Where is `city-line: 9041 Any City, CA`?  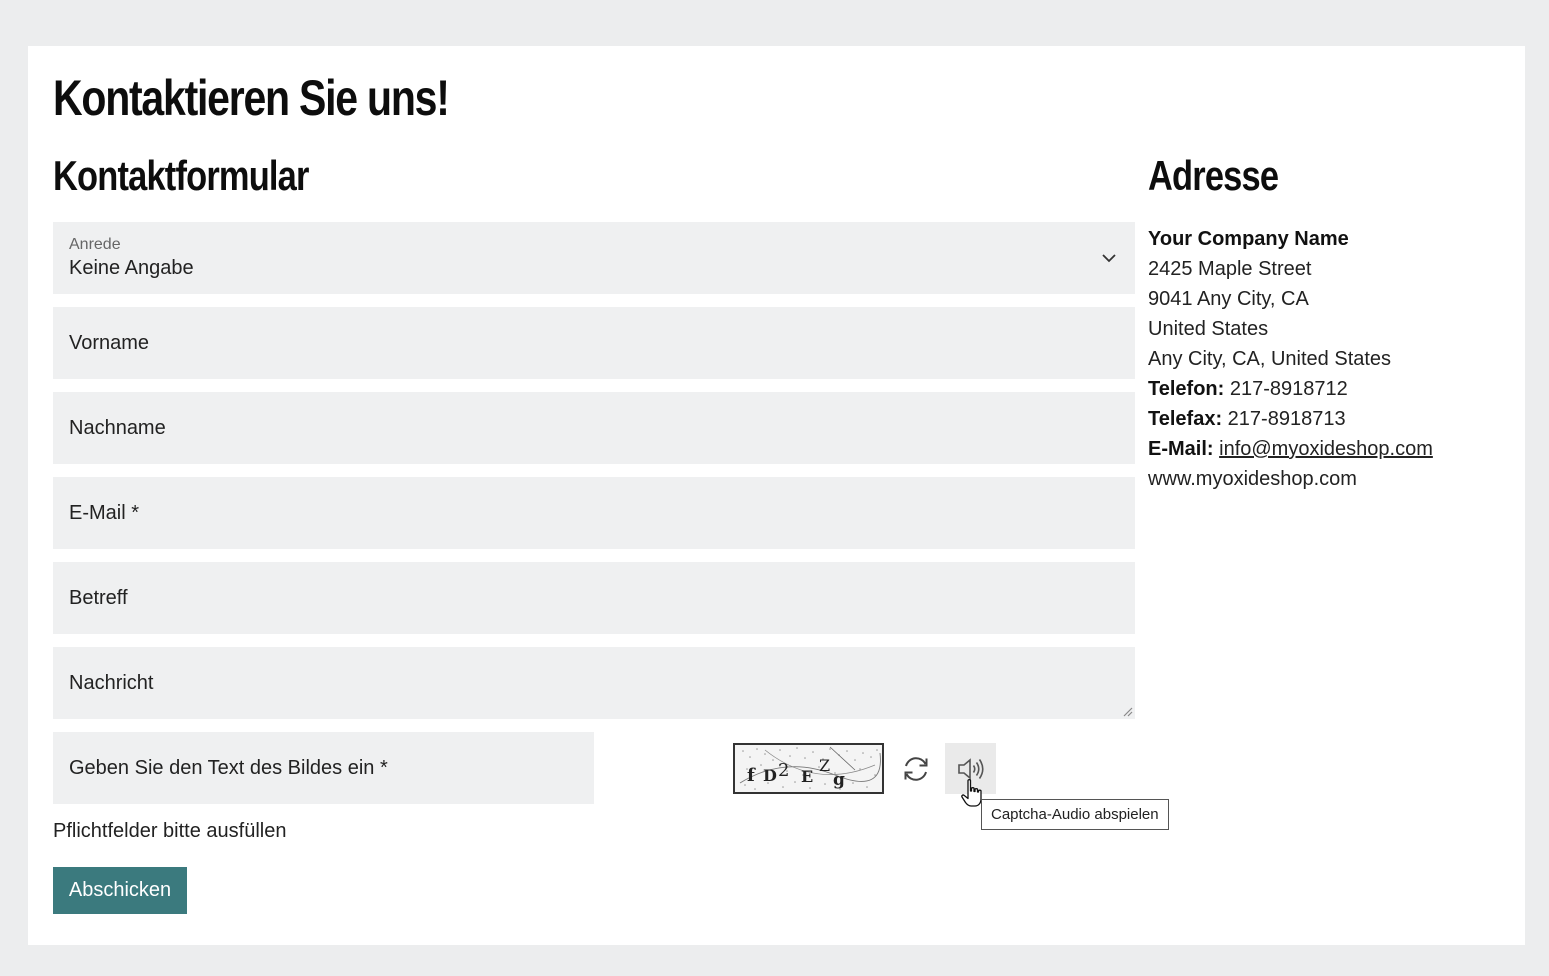 city-line: 9041 Any City, CA is located at coordinates (1228, 299).